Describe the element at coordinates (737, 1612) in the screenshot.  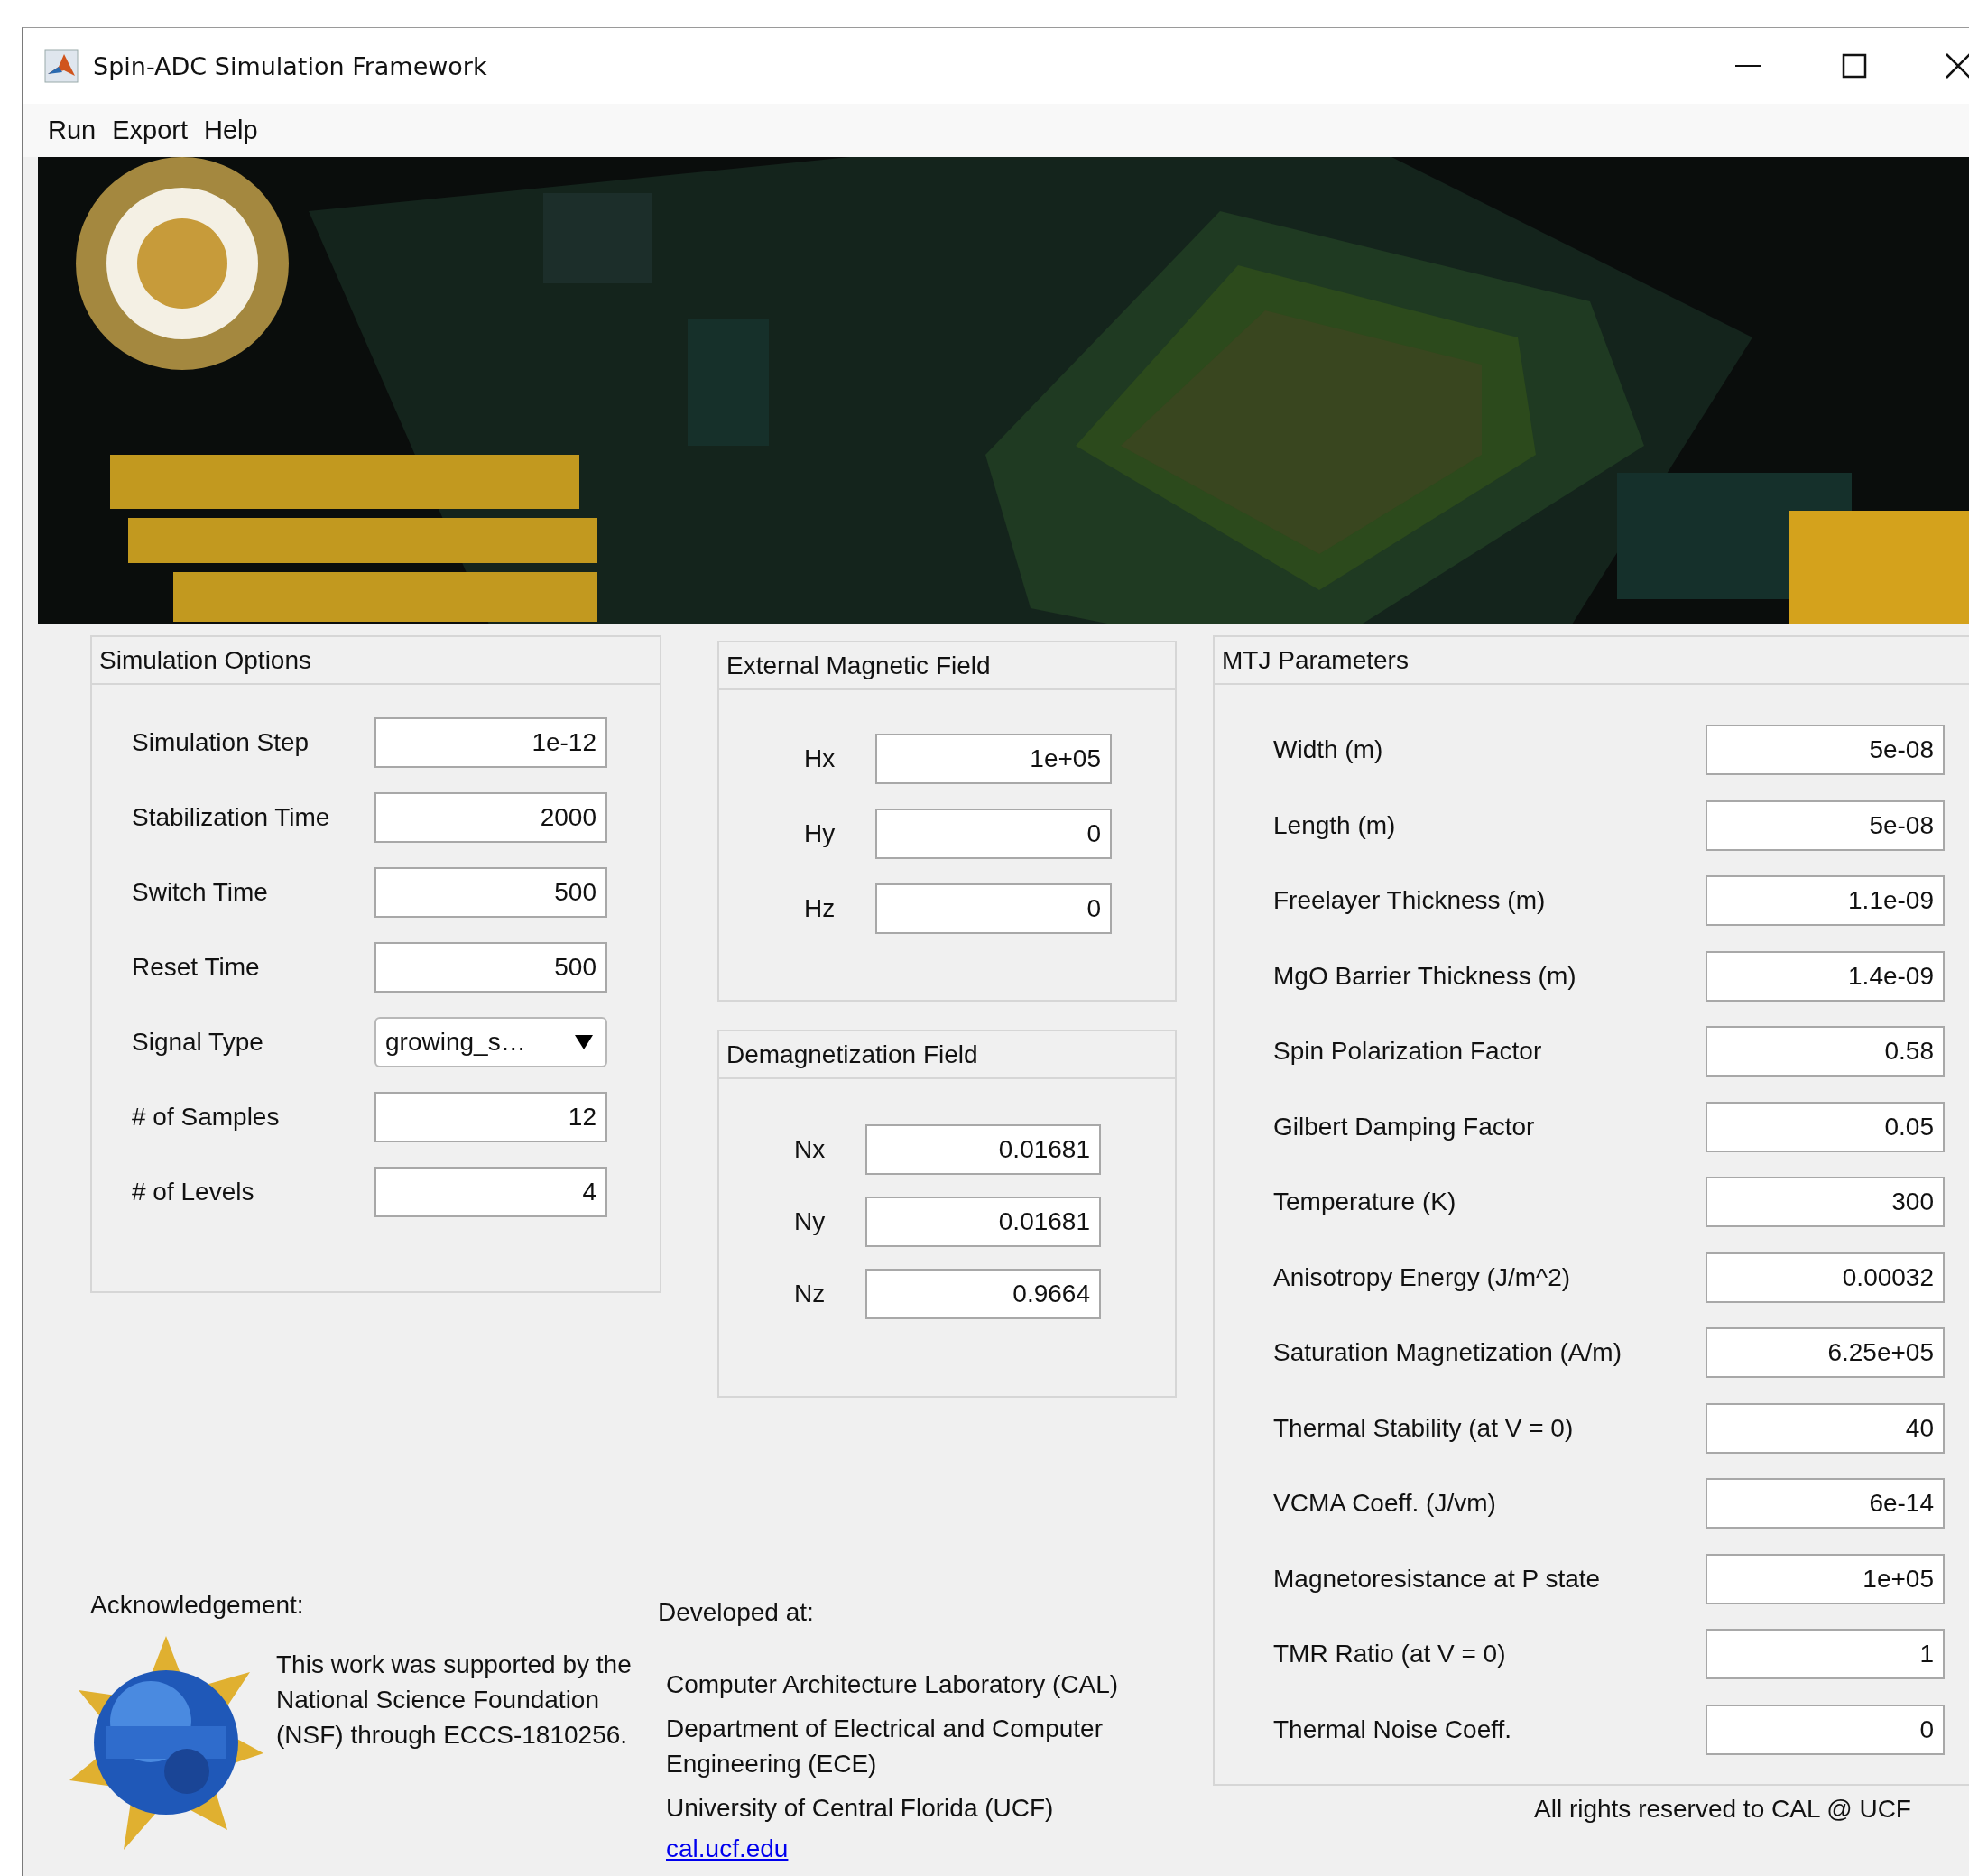
I see `section-label: Developed at:` at that location.